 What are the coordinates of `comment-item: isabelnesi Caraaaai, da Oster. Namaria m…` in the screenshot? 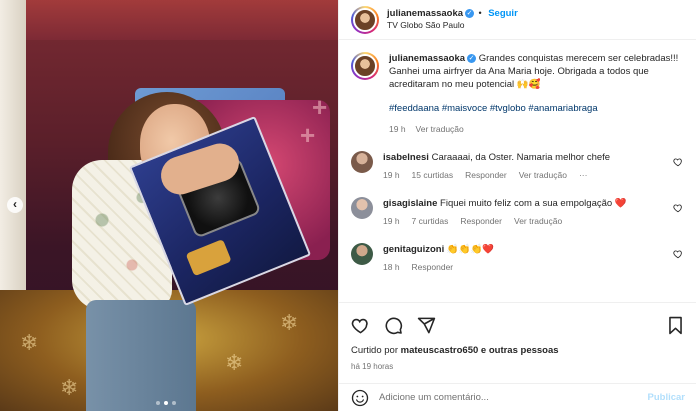 It's located at (518, 165).